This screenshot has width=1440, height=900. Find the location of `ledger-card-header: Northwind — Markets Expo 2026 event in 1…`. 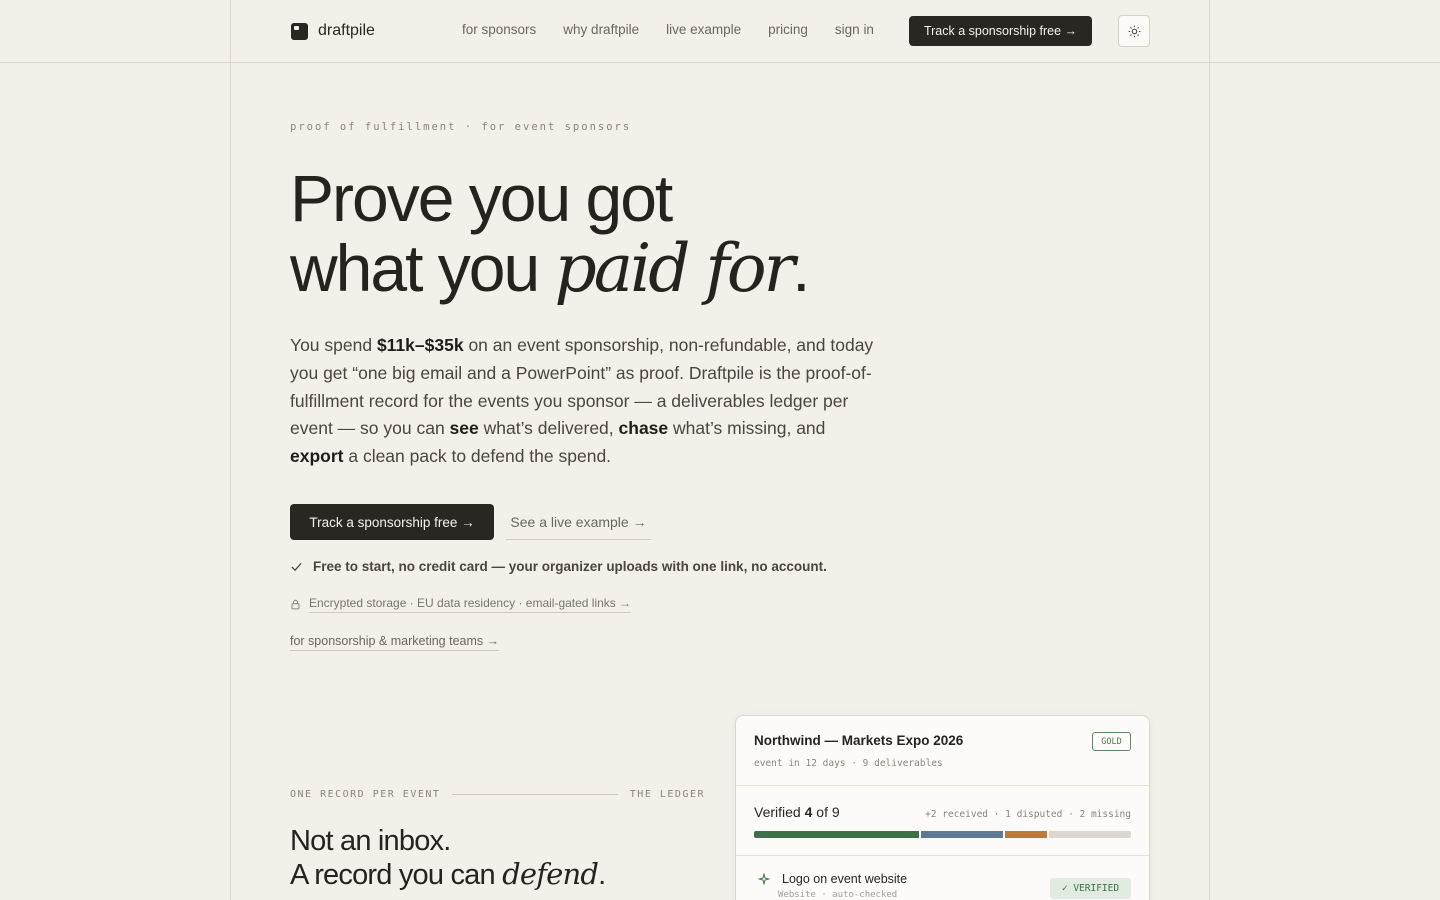

ledger-card-header: Northwind — Markets Expo 2026 event in 1… is located at coordinates (942, 751).